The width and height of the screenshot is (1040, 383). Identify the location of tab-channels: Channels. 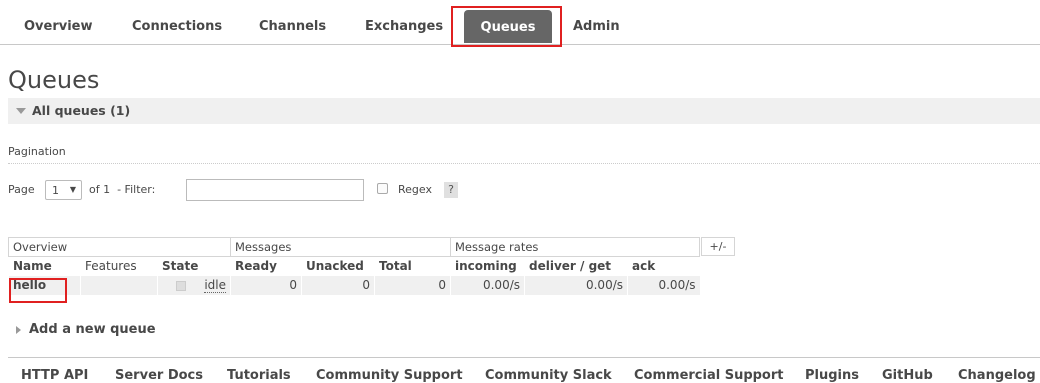
(292, 26).